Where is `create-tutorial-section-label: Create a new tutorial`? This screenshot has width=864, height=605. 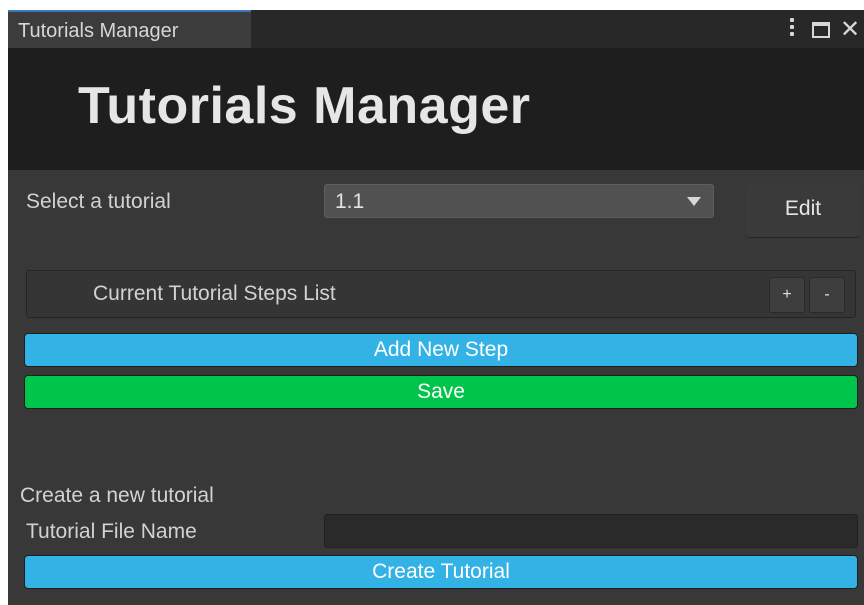
create-tutorial-section-label: Create a new tutorial is located at coordinates (117, 495).